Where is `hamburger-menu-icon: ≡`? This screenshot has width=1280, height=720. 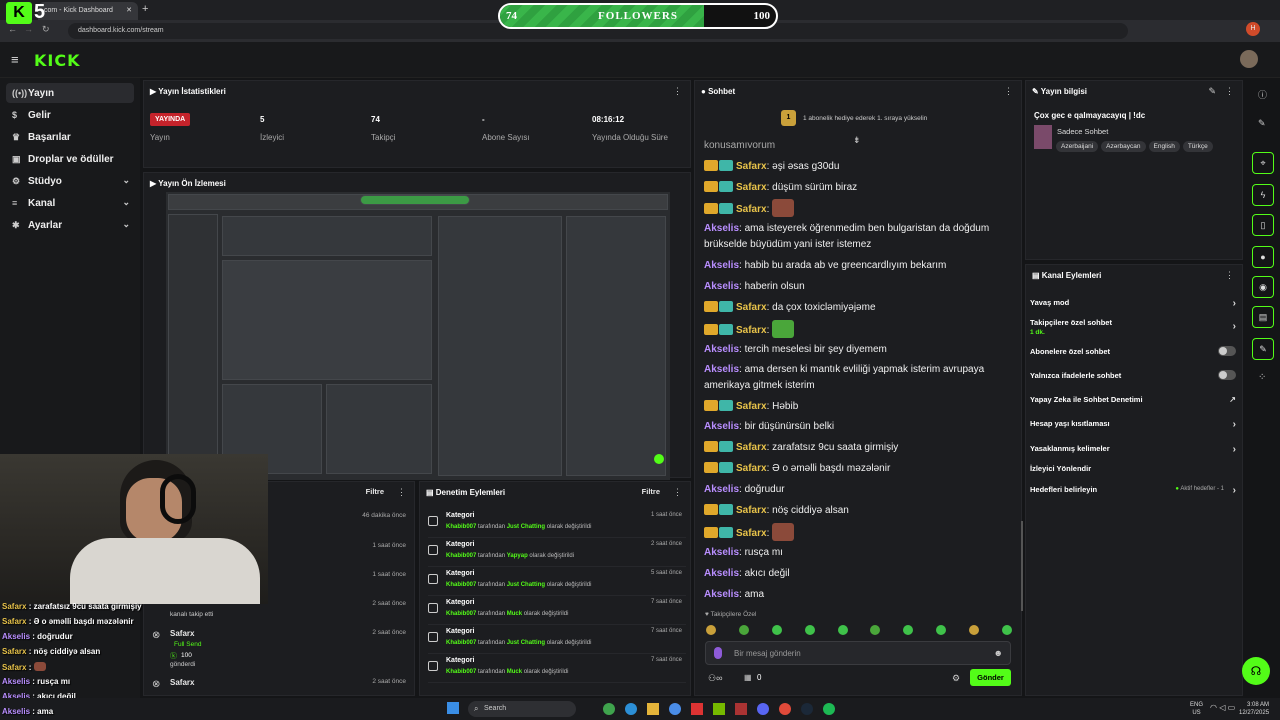 hamburger-menu-icon: ≡ is located at coordinates (15, 59).